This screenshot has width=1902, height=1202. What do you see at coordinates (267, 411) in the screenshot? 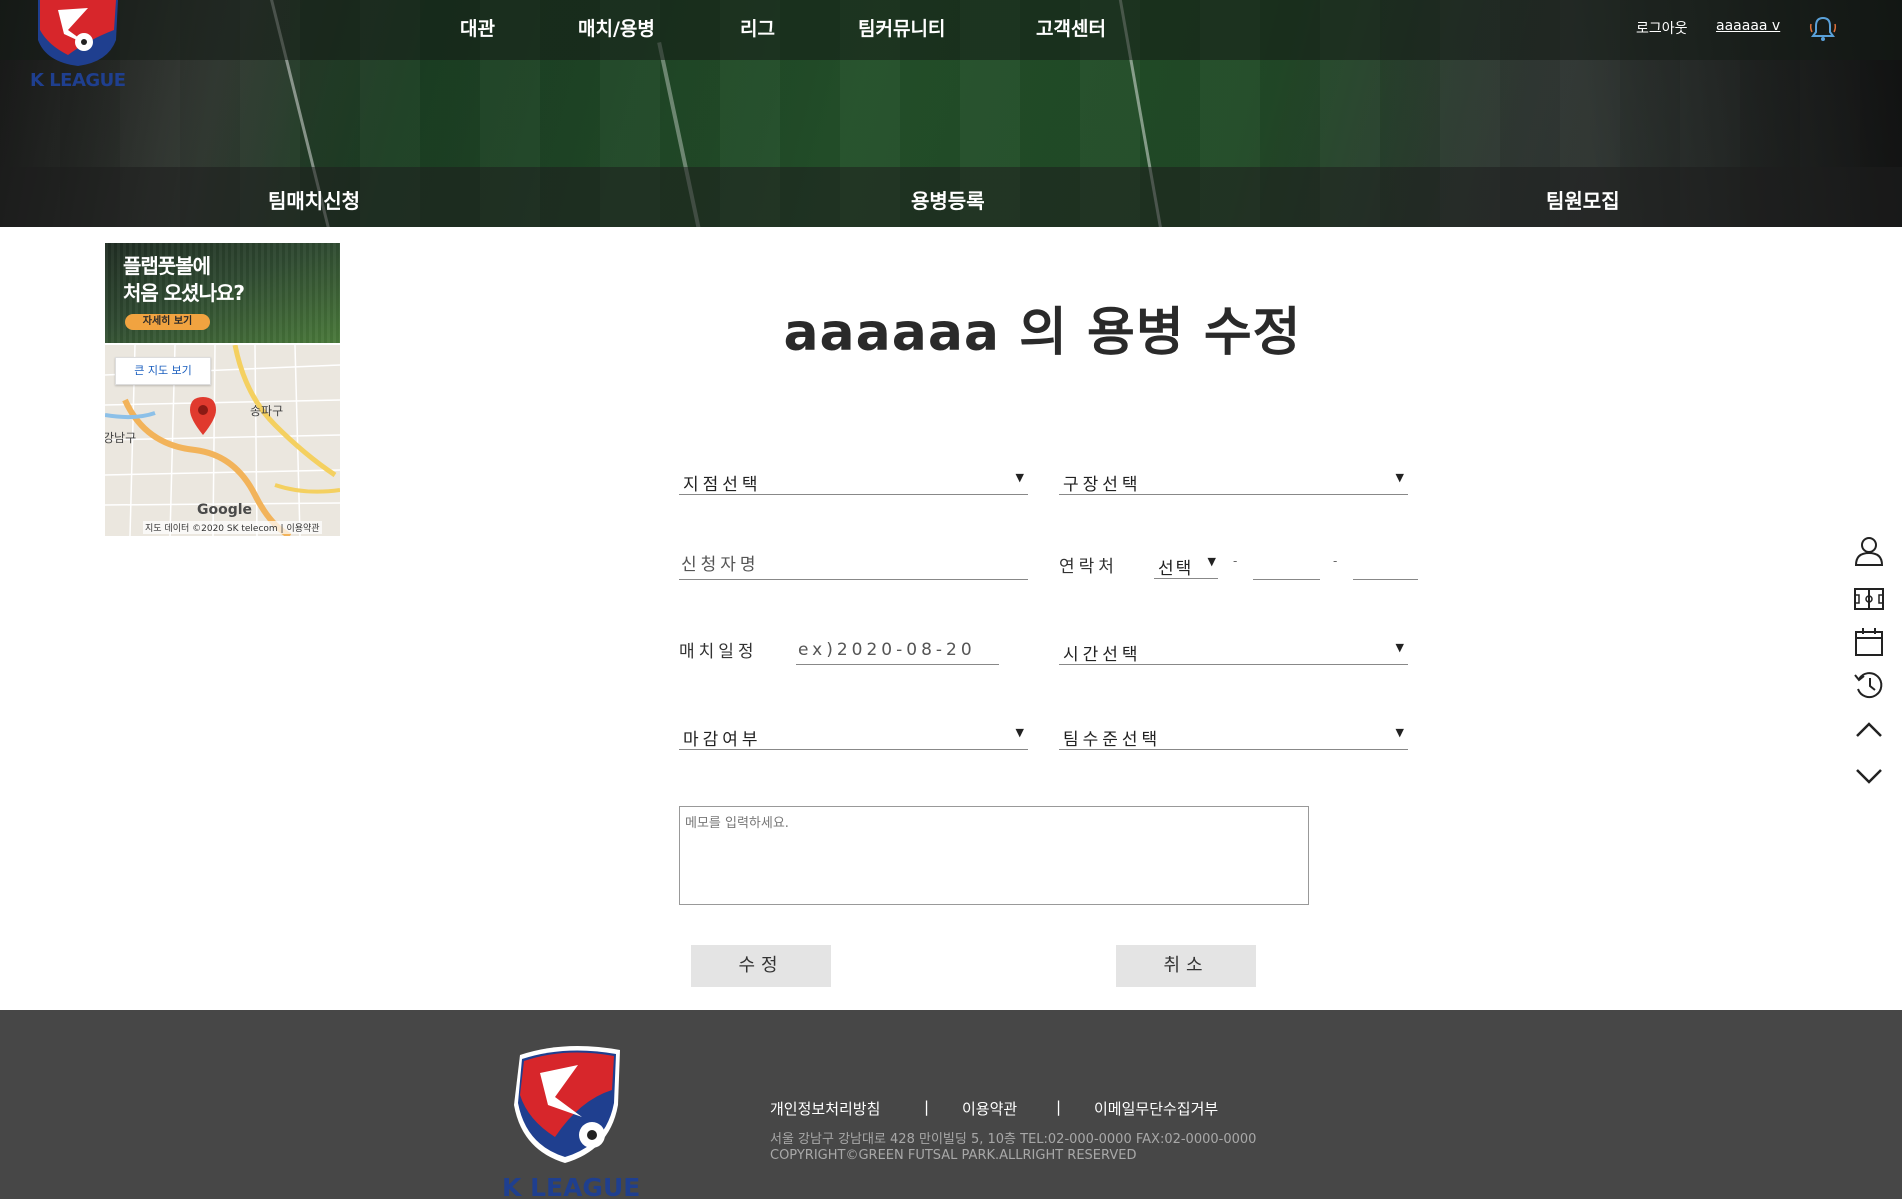
I see `map-label-songpa: 송파구` at bounding box center [267, 411].